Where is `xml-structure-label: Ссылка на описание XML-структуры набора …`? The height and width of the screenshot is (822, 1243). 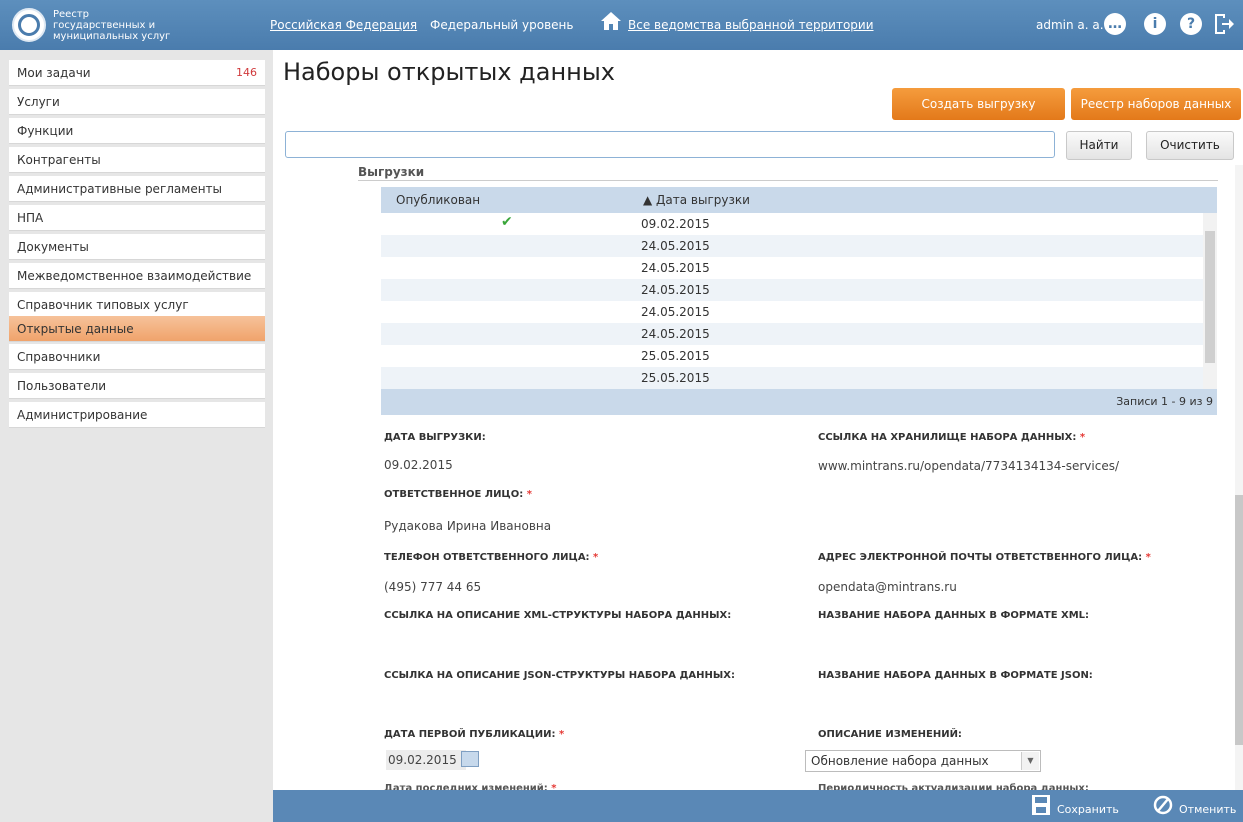 xml-structure-label: Ссылка на описание XML-структуры набора … is located at coordinates (558, 615).